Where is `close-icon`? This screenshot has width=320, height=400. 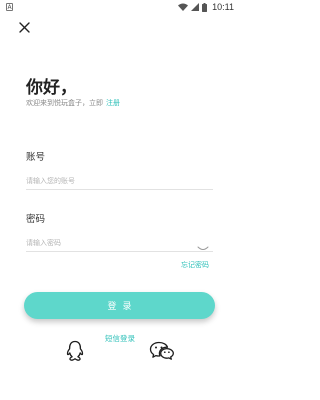
close-icon is located at coordinates (24, 27).